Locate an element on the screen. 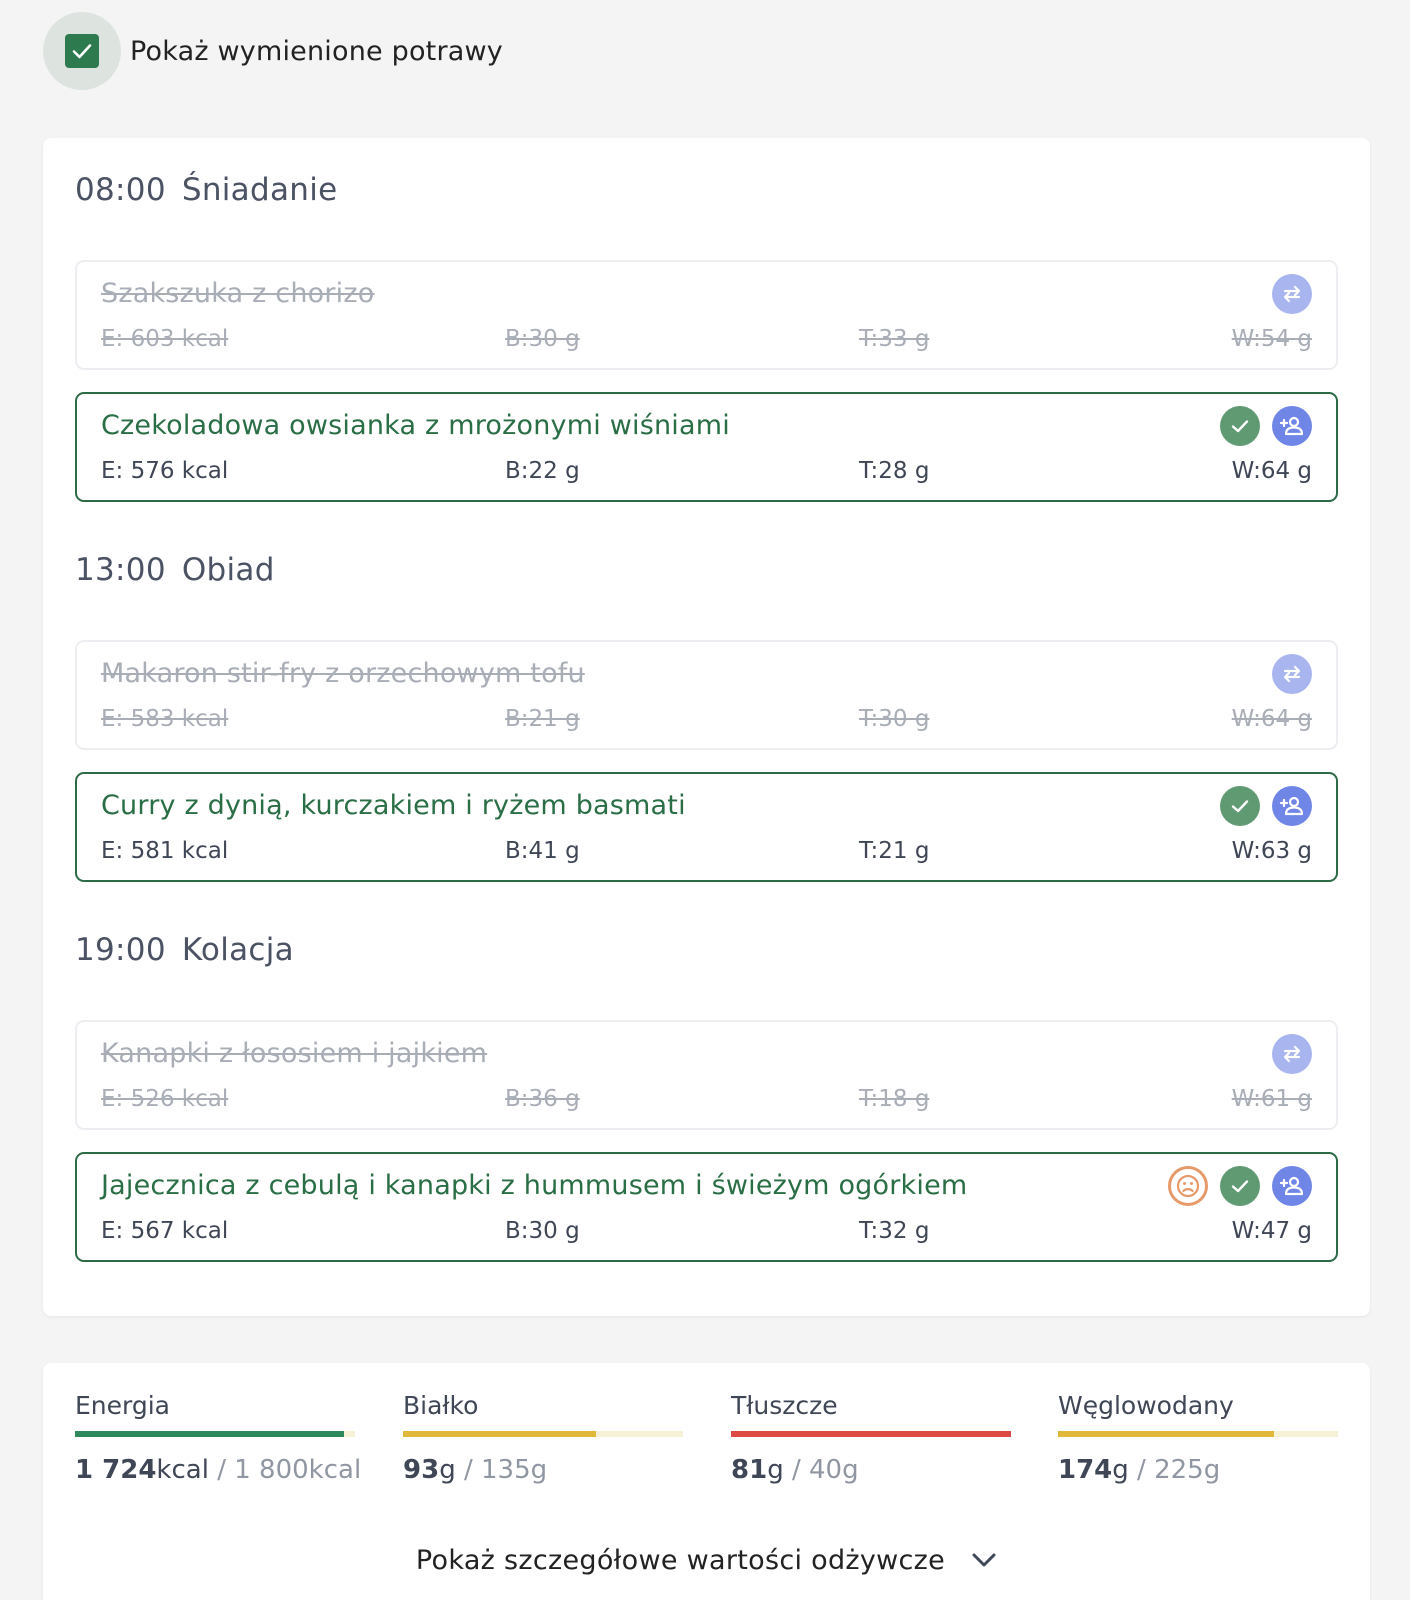  meal-time: 19:00 is located at coordinates (120, 950).